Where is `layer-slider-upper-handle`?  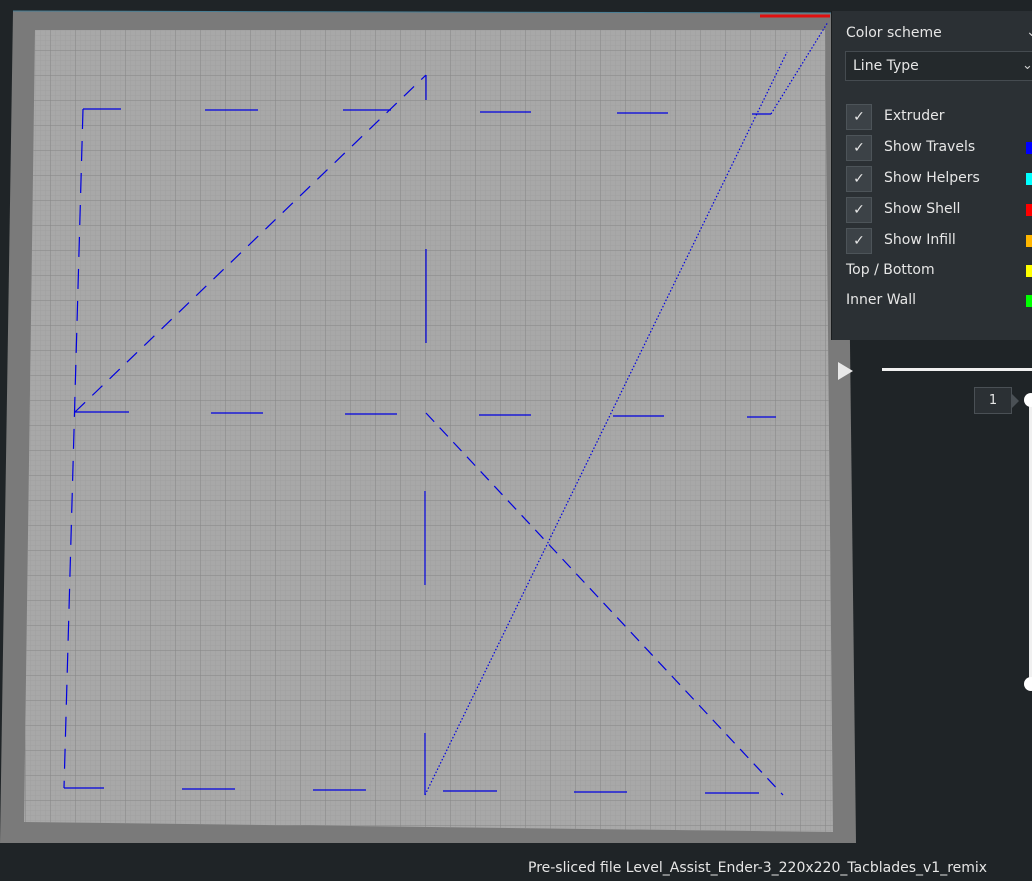 layer-slider-upper-handle is located at coordinates (1028, 400).